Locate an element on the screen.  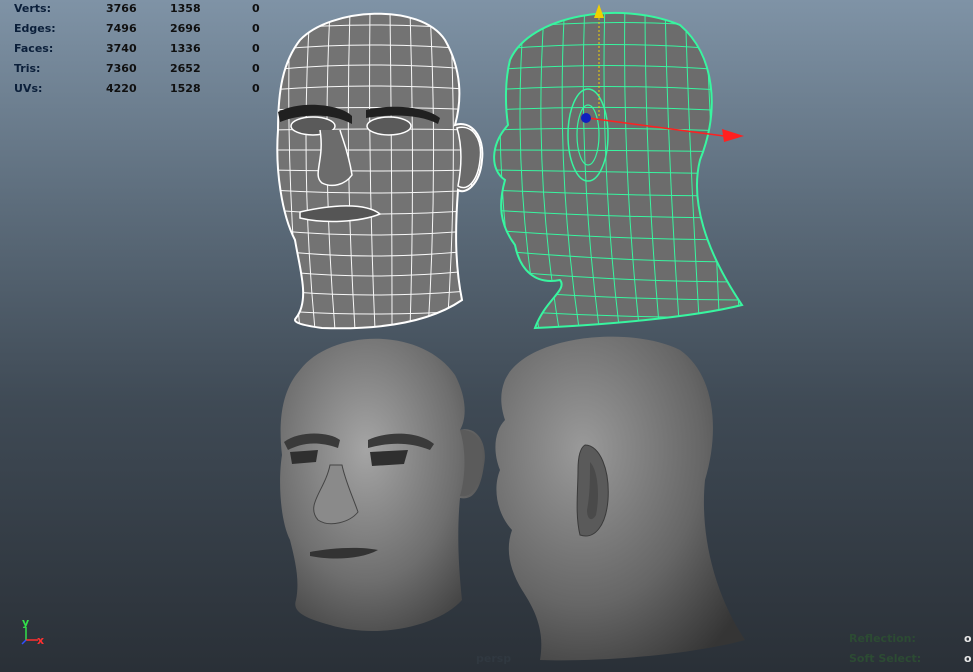
soft-select-value: o is located at coordinates (968, 658).